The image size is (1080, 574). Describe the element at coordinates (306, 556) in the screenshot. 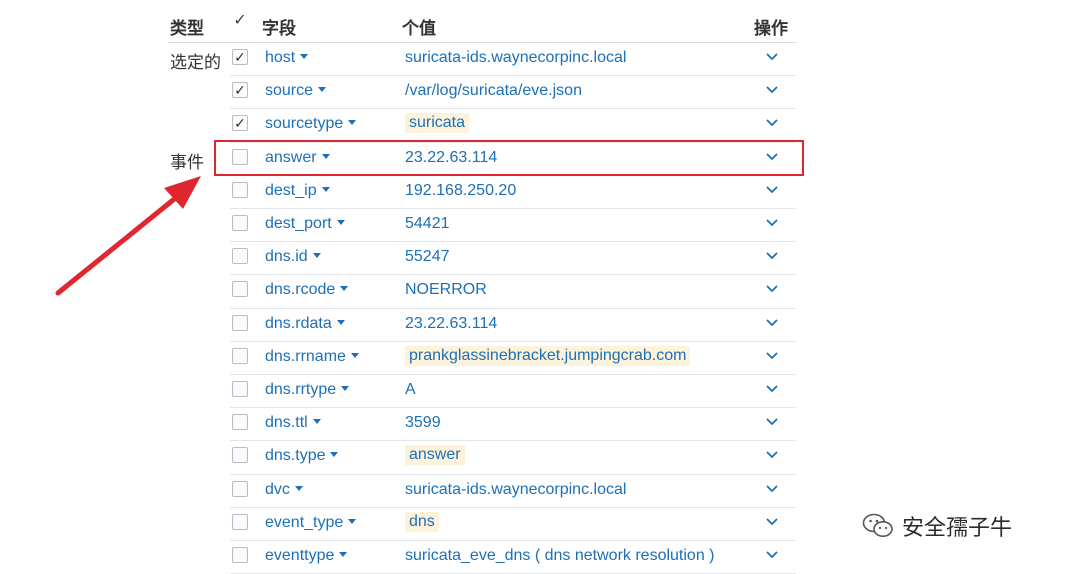

I see `field-name-link: eventtype` at that location.